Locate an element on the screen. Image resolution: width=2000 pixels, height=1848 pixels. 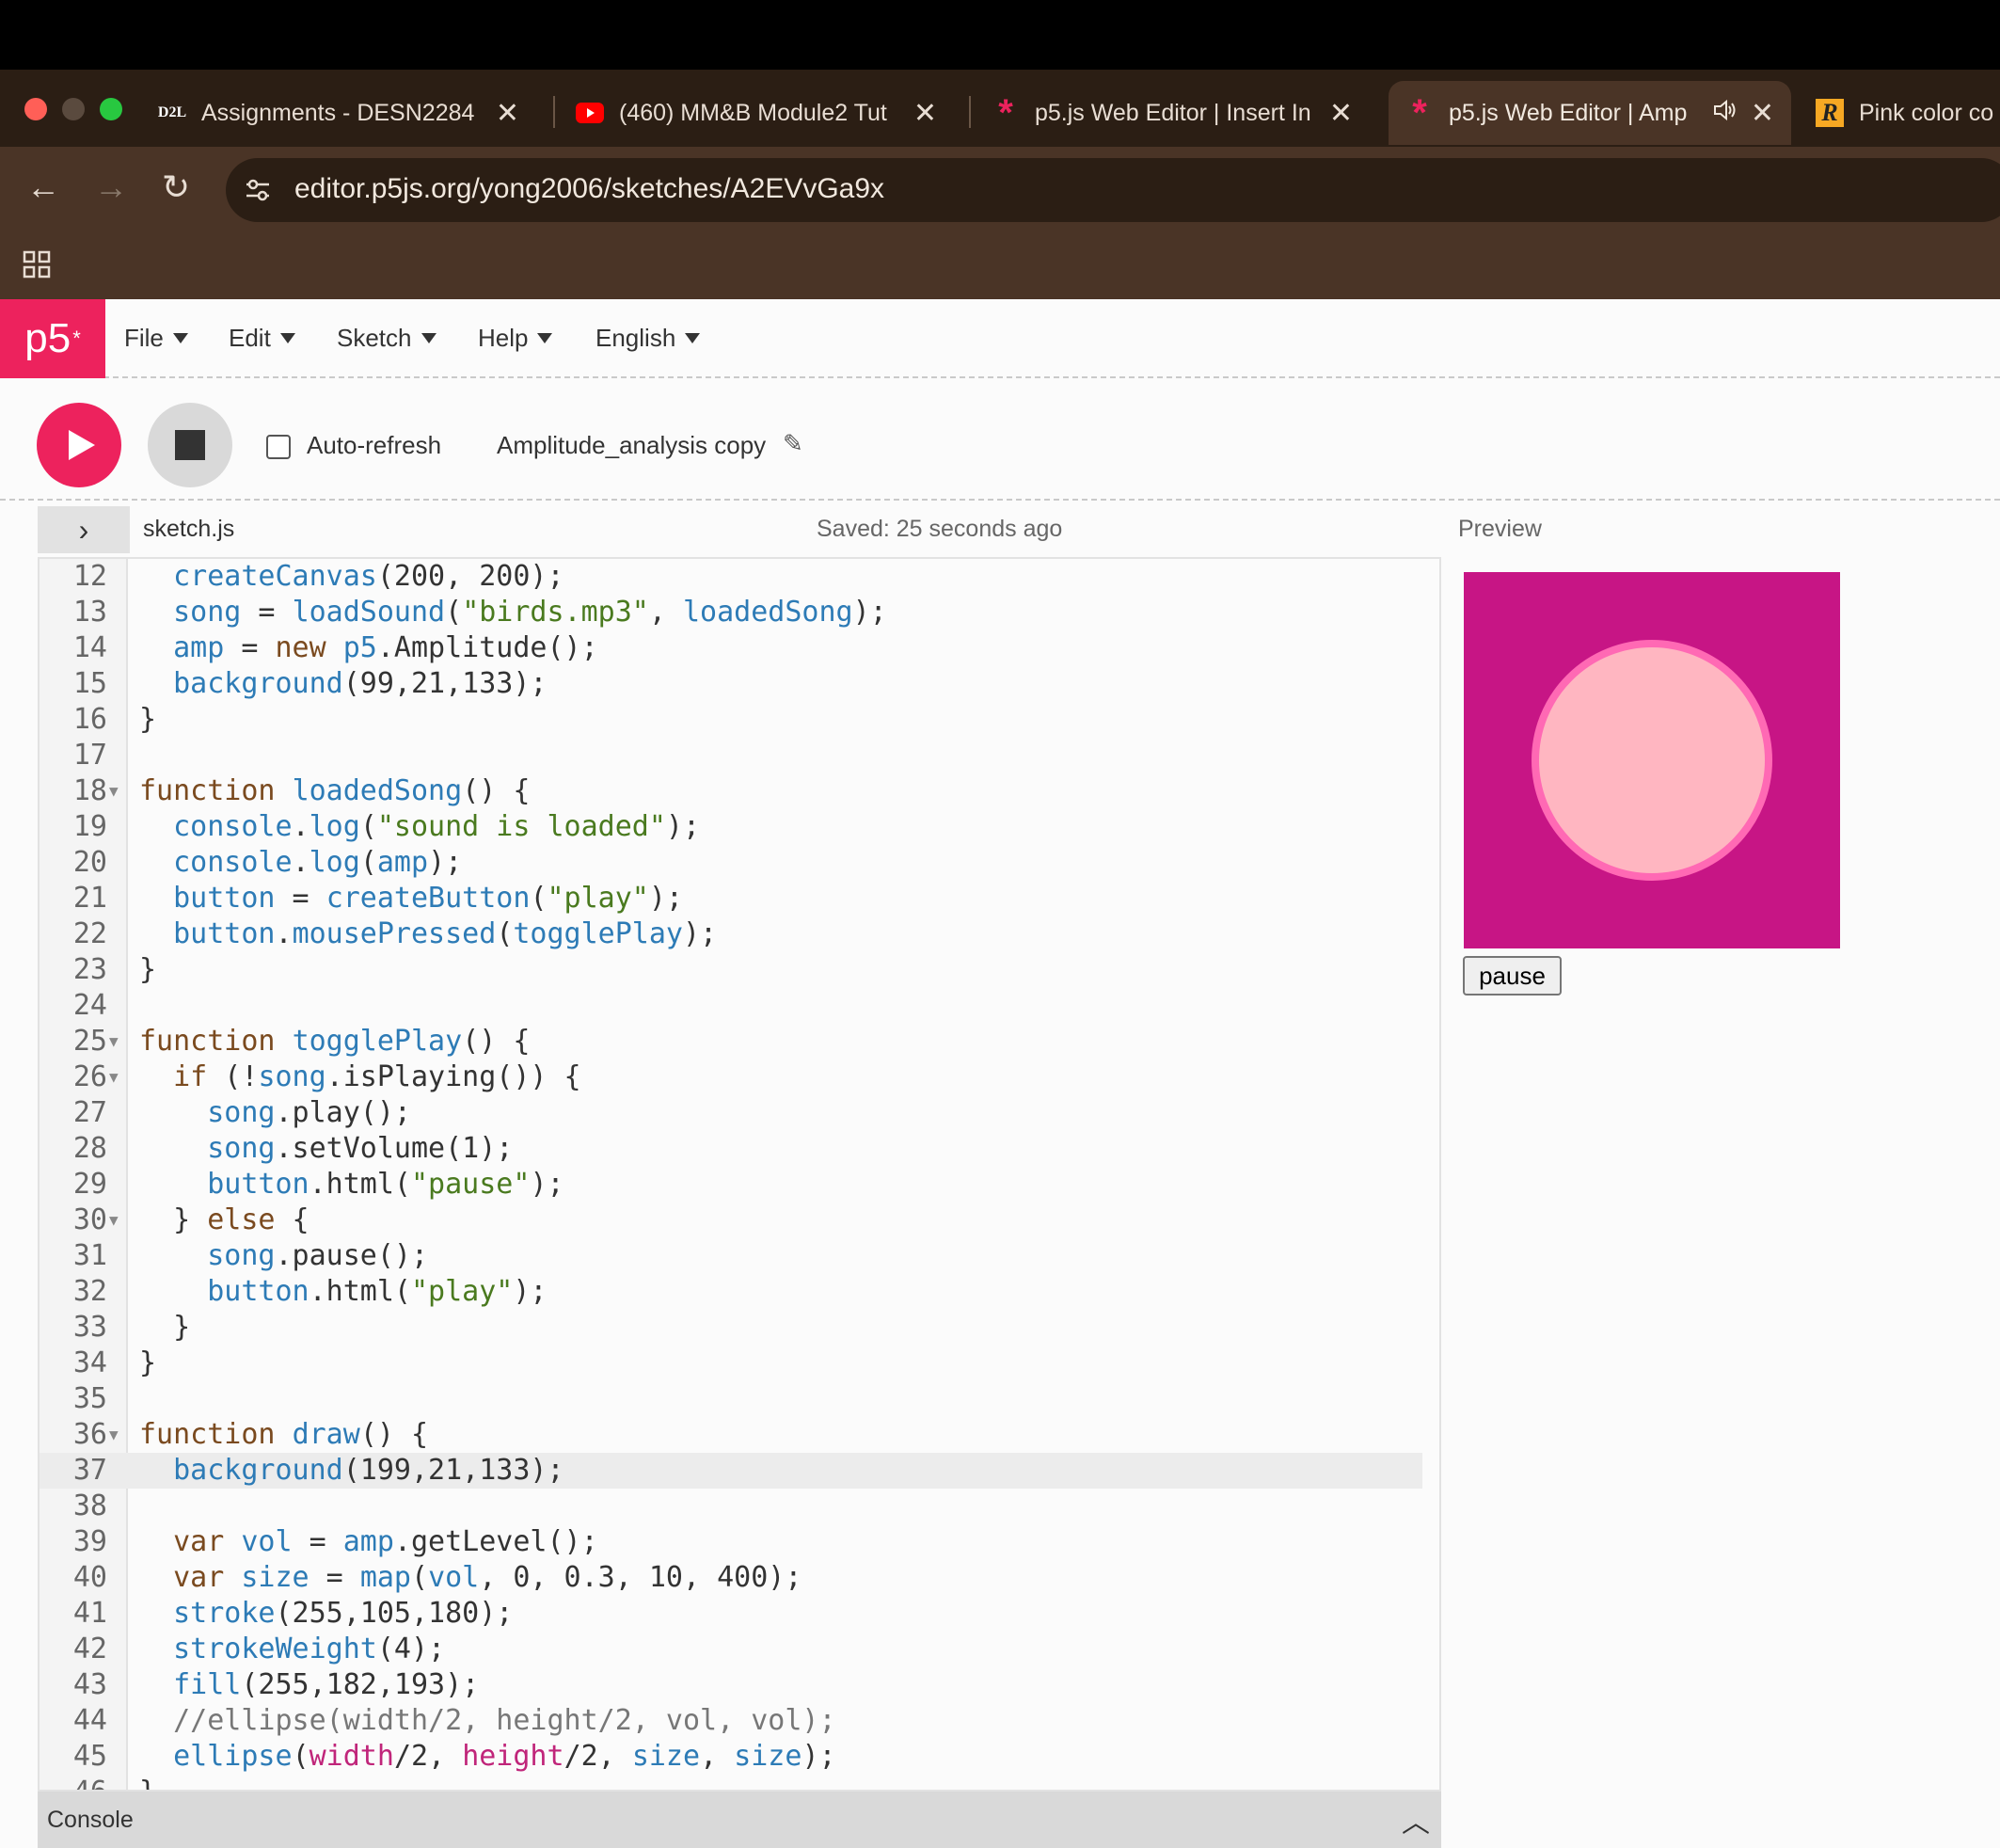
code-line: 29 button.html("pause"); is located at coordinates (731, 1185).